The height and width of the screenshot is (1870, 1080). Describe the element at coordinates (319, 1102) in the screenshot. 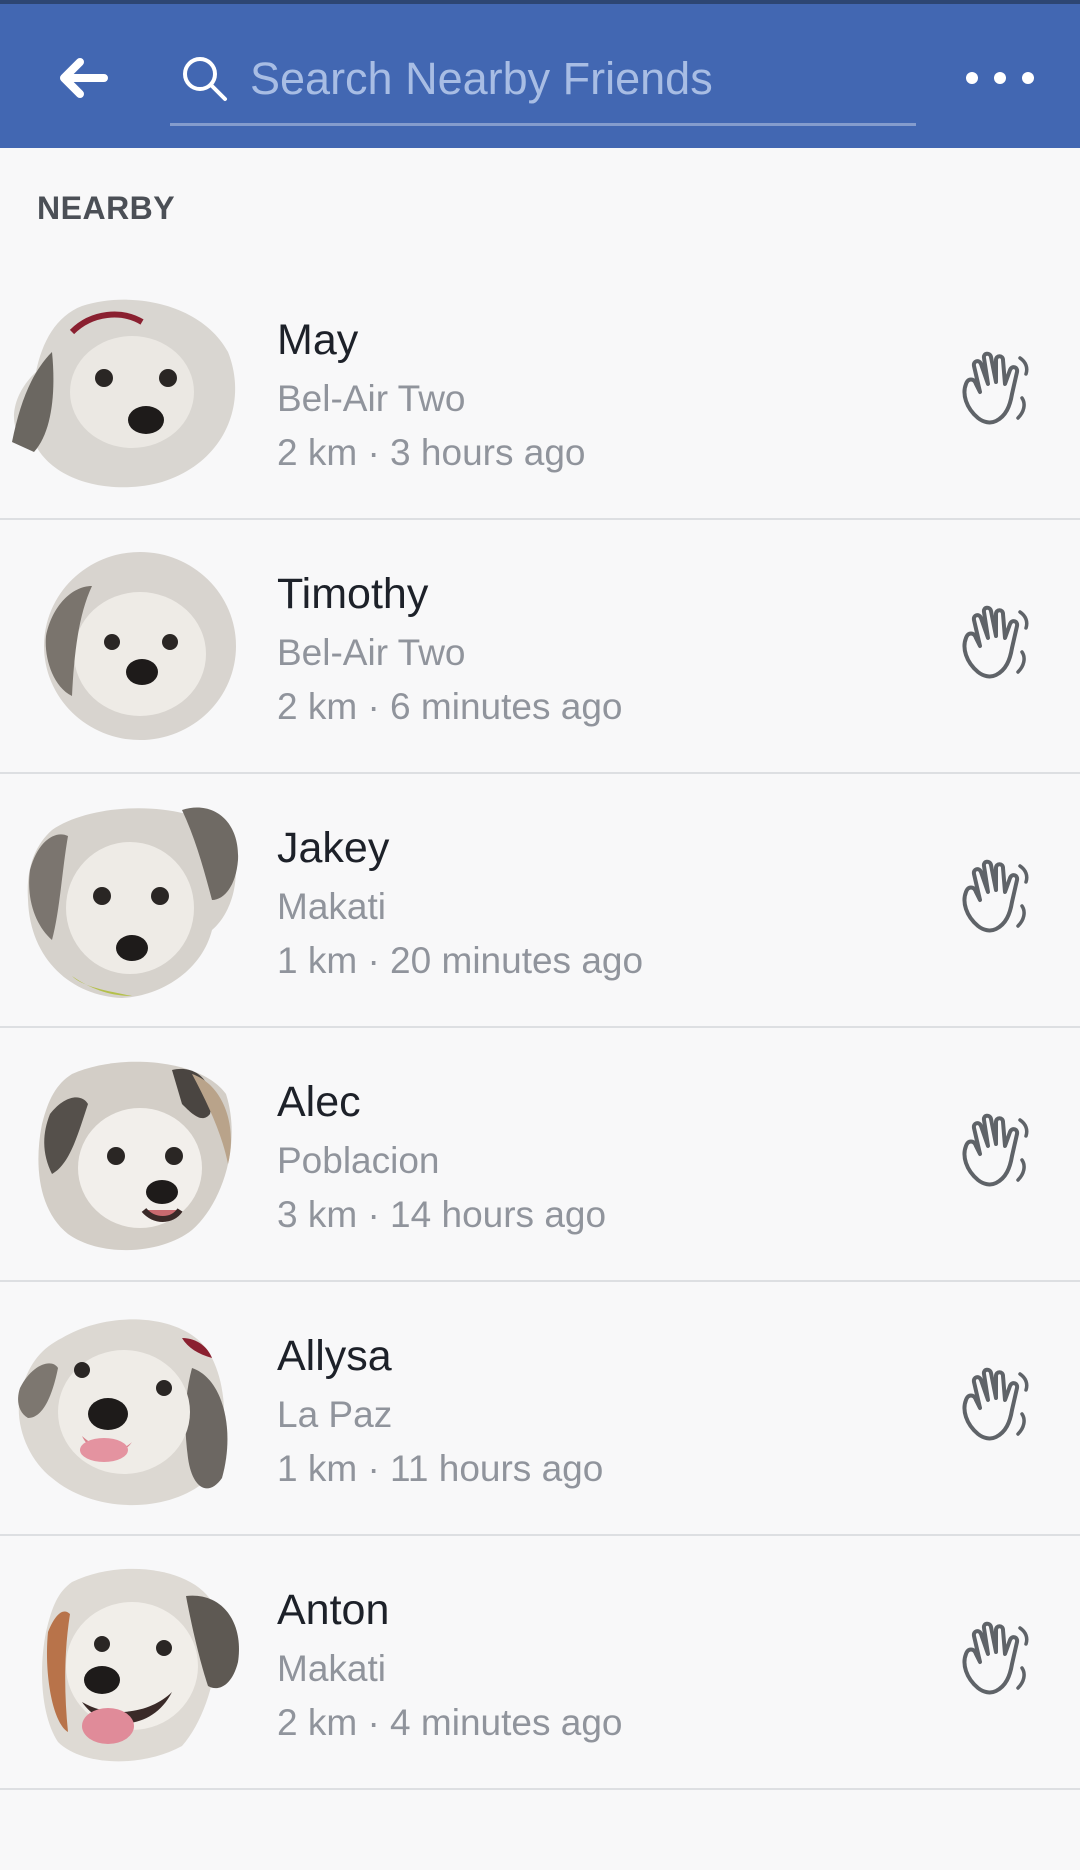

I see `friend-name: Alec` at that location.